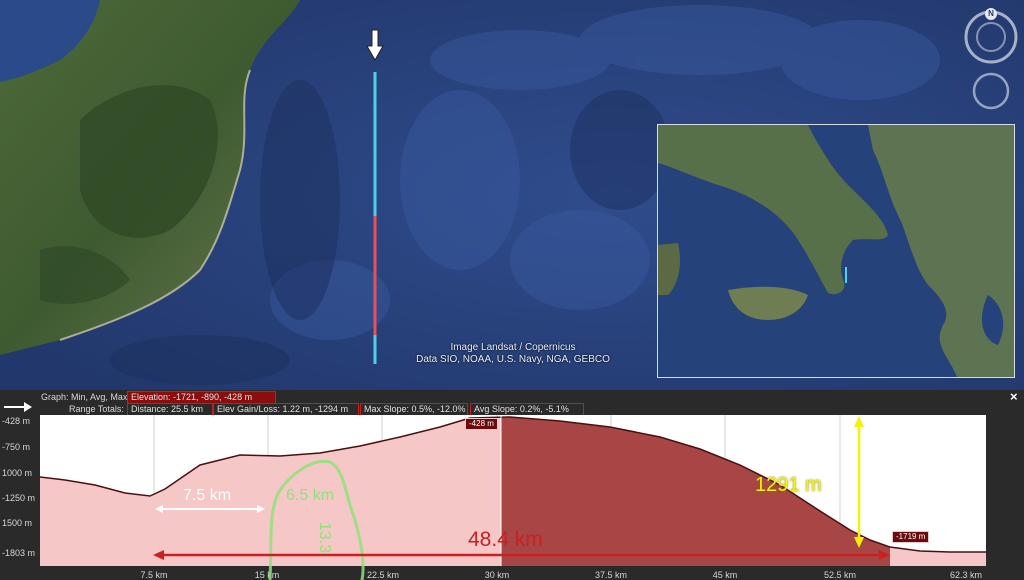  What do you see at coordinates (84, 397) in the screenshot?
I see `graph-mode-label: Graph: Min, Avg, Max` at bounding box center [84, 397].